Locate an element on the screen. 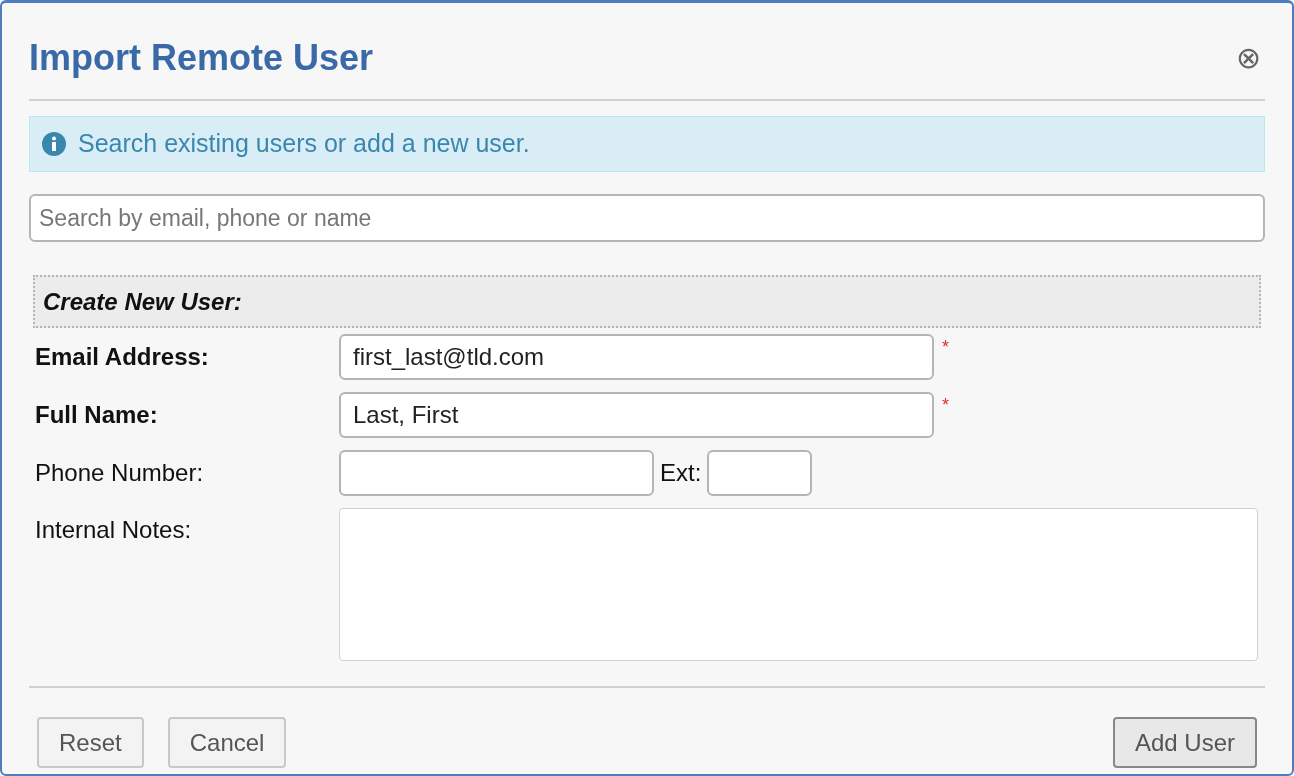  search-field: Search by email, phone or name is located at coordinates (647, 218).